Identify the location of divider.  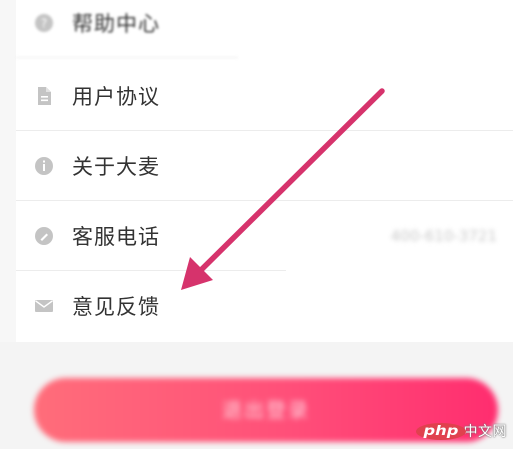
(127, 57).